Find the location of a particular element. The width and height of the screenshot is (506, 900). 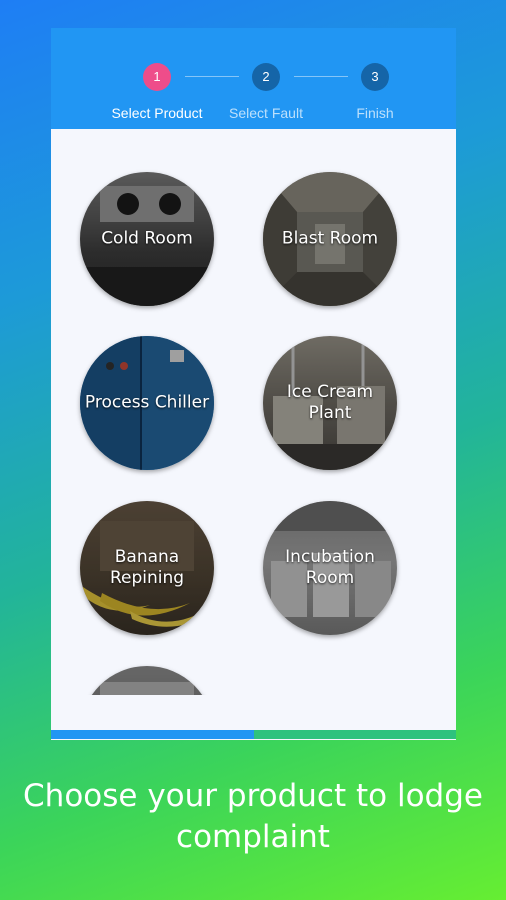

product-label: Cold Room is located at coordinates (147, 238).